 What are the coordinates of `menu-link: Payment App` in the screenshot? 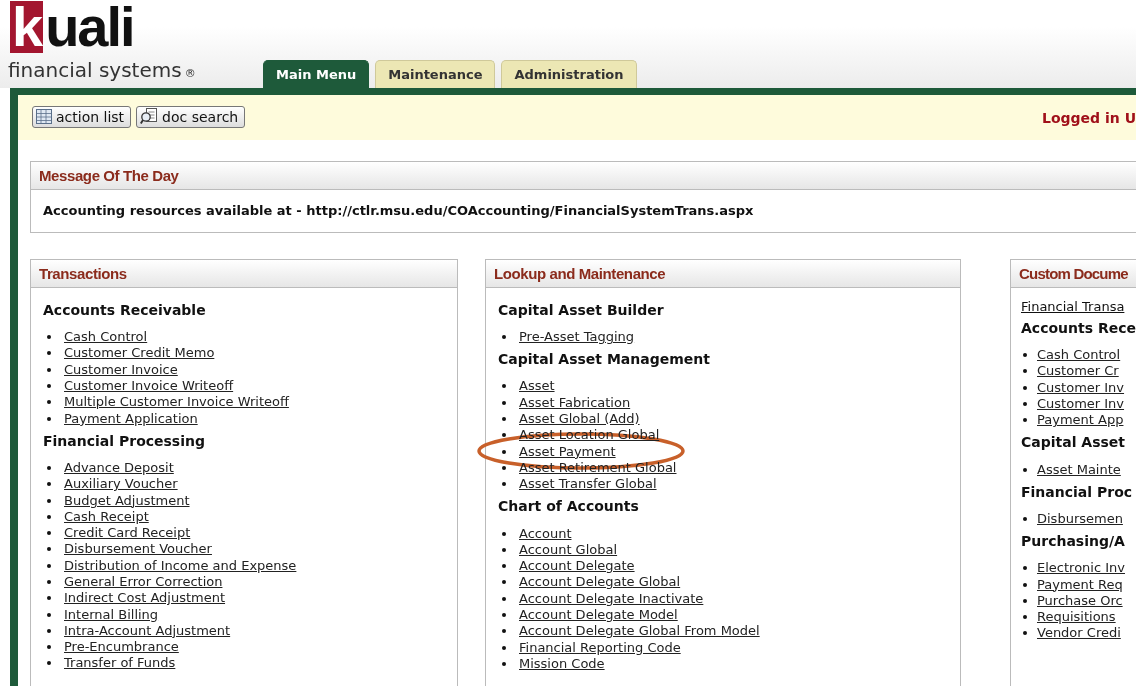 It's located at (1080, 420).